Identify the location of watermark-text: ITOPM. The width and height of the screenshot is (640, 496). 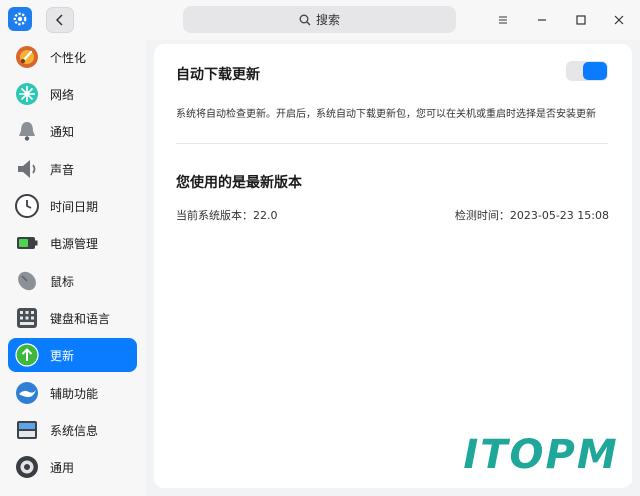
(541, 455).